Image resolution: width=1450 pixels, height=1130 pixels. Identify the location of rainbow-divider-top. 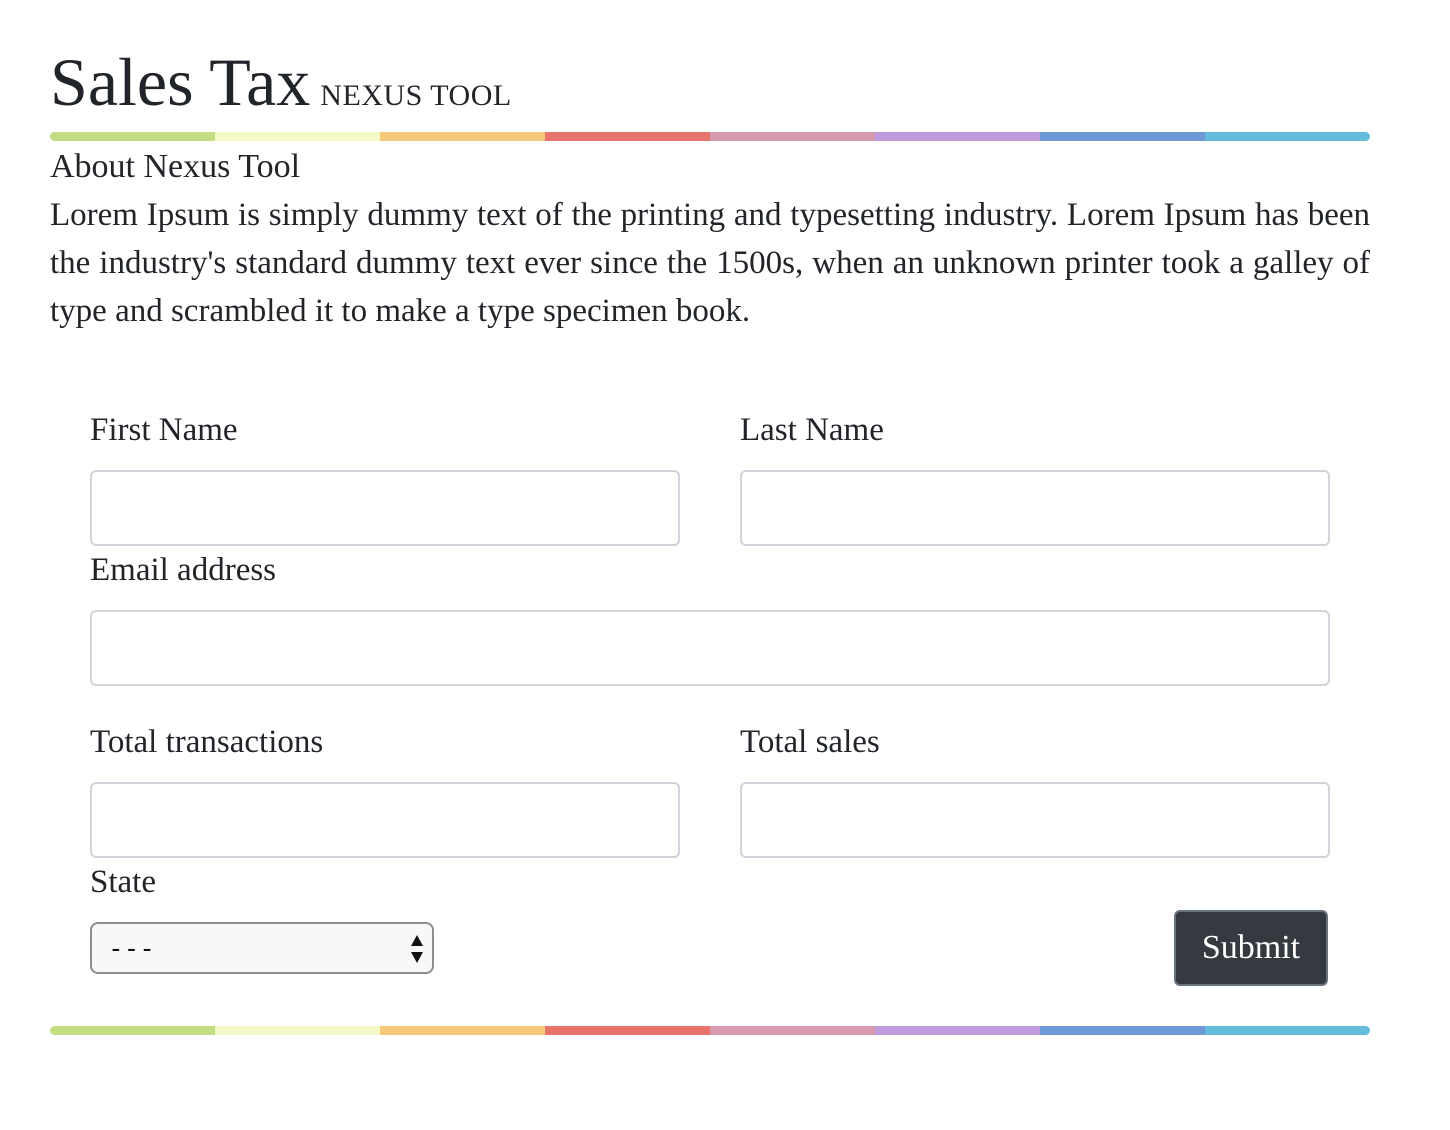
(710, 136).